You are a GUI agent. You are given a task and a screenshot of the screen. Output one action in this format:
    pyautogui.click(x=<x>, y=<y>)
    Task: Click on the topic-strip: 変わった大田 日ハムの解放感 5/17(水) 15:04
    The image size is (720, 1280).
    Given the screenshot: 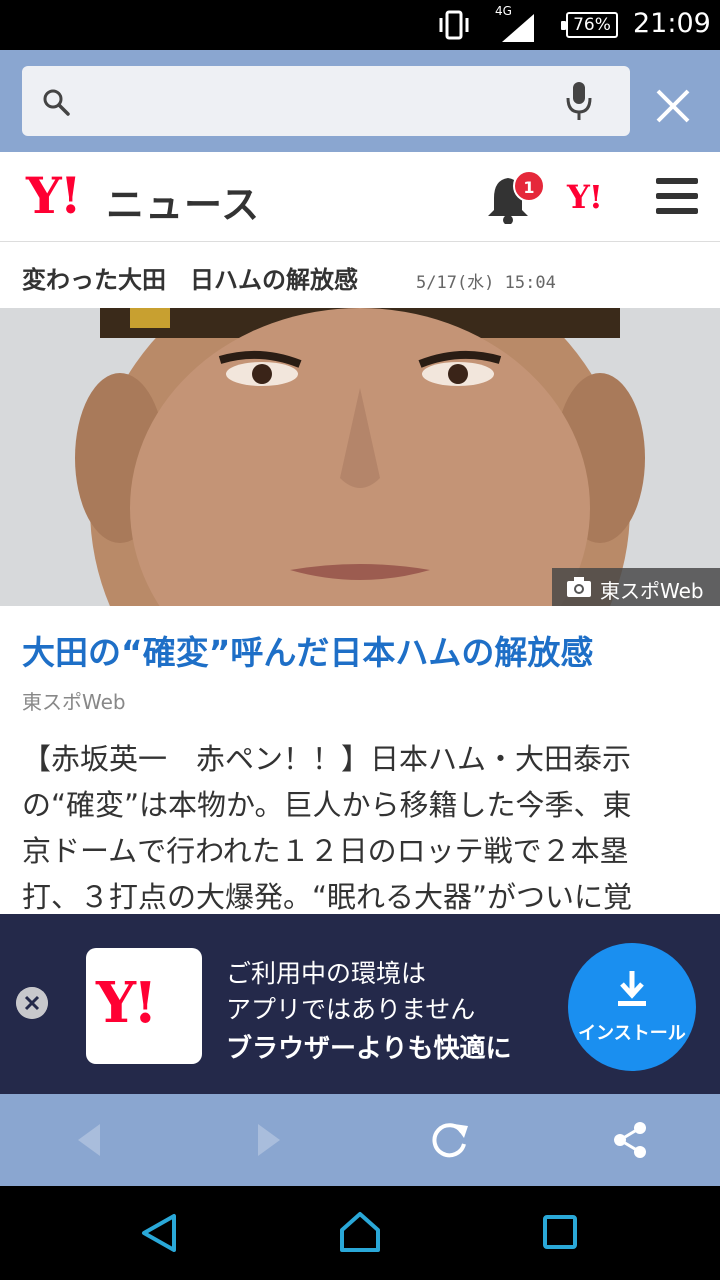 What is the action you would take?
    pyautogui.click(x=360, y=275)
    